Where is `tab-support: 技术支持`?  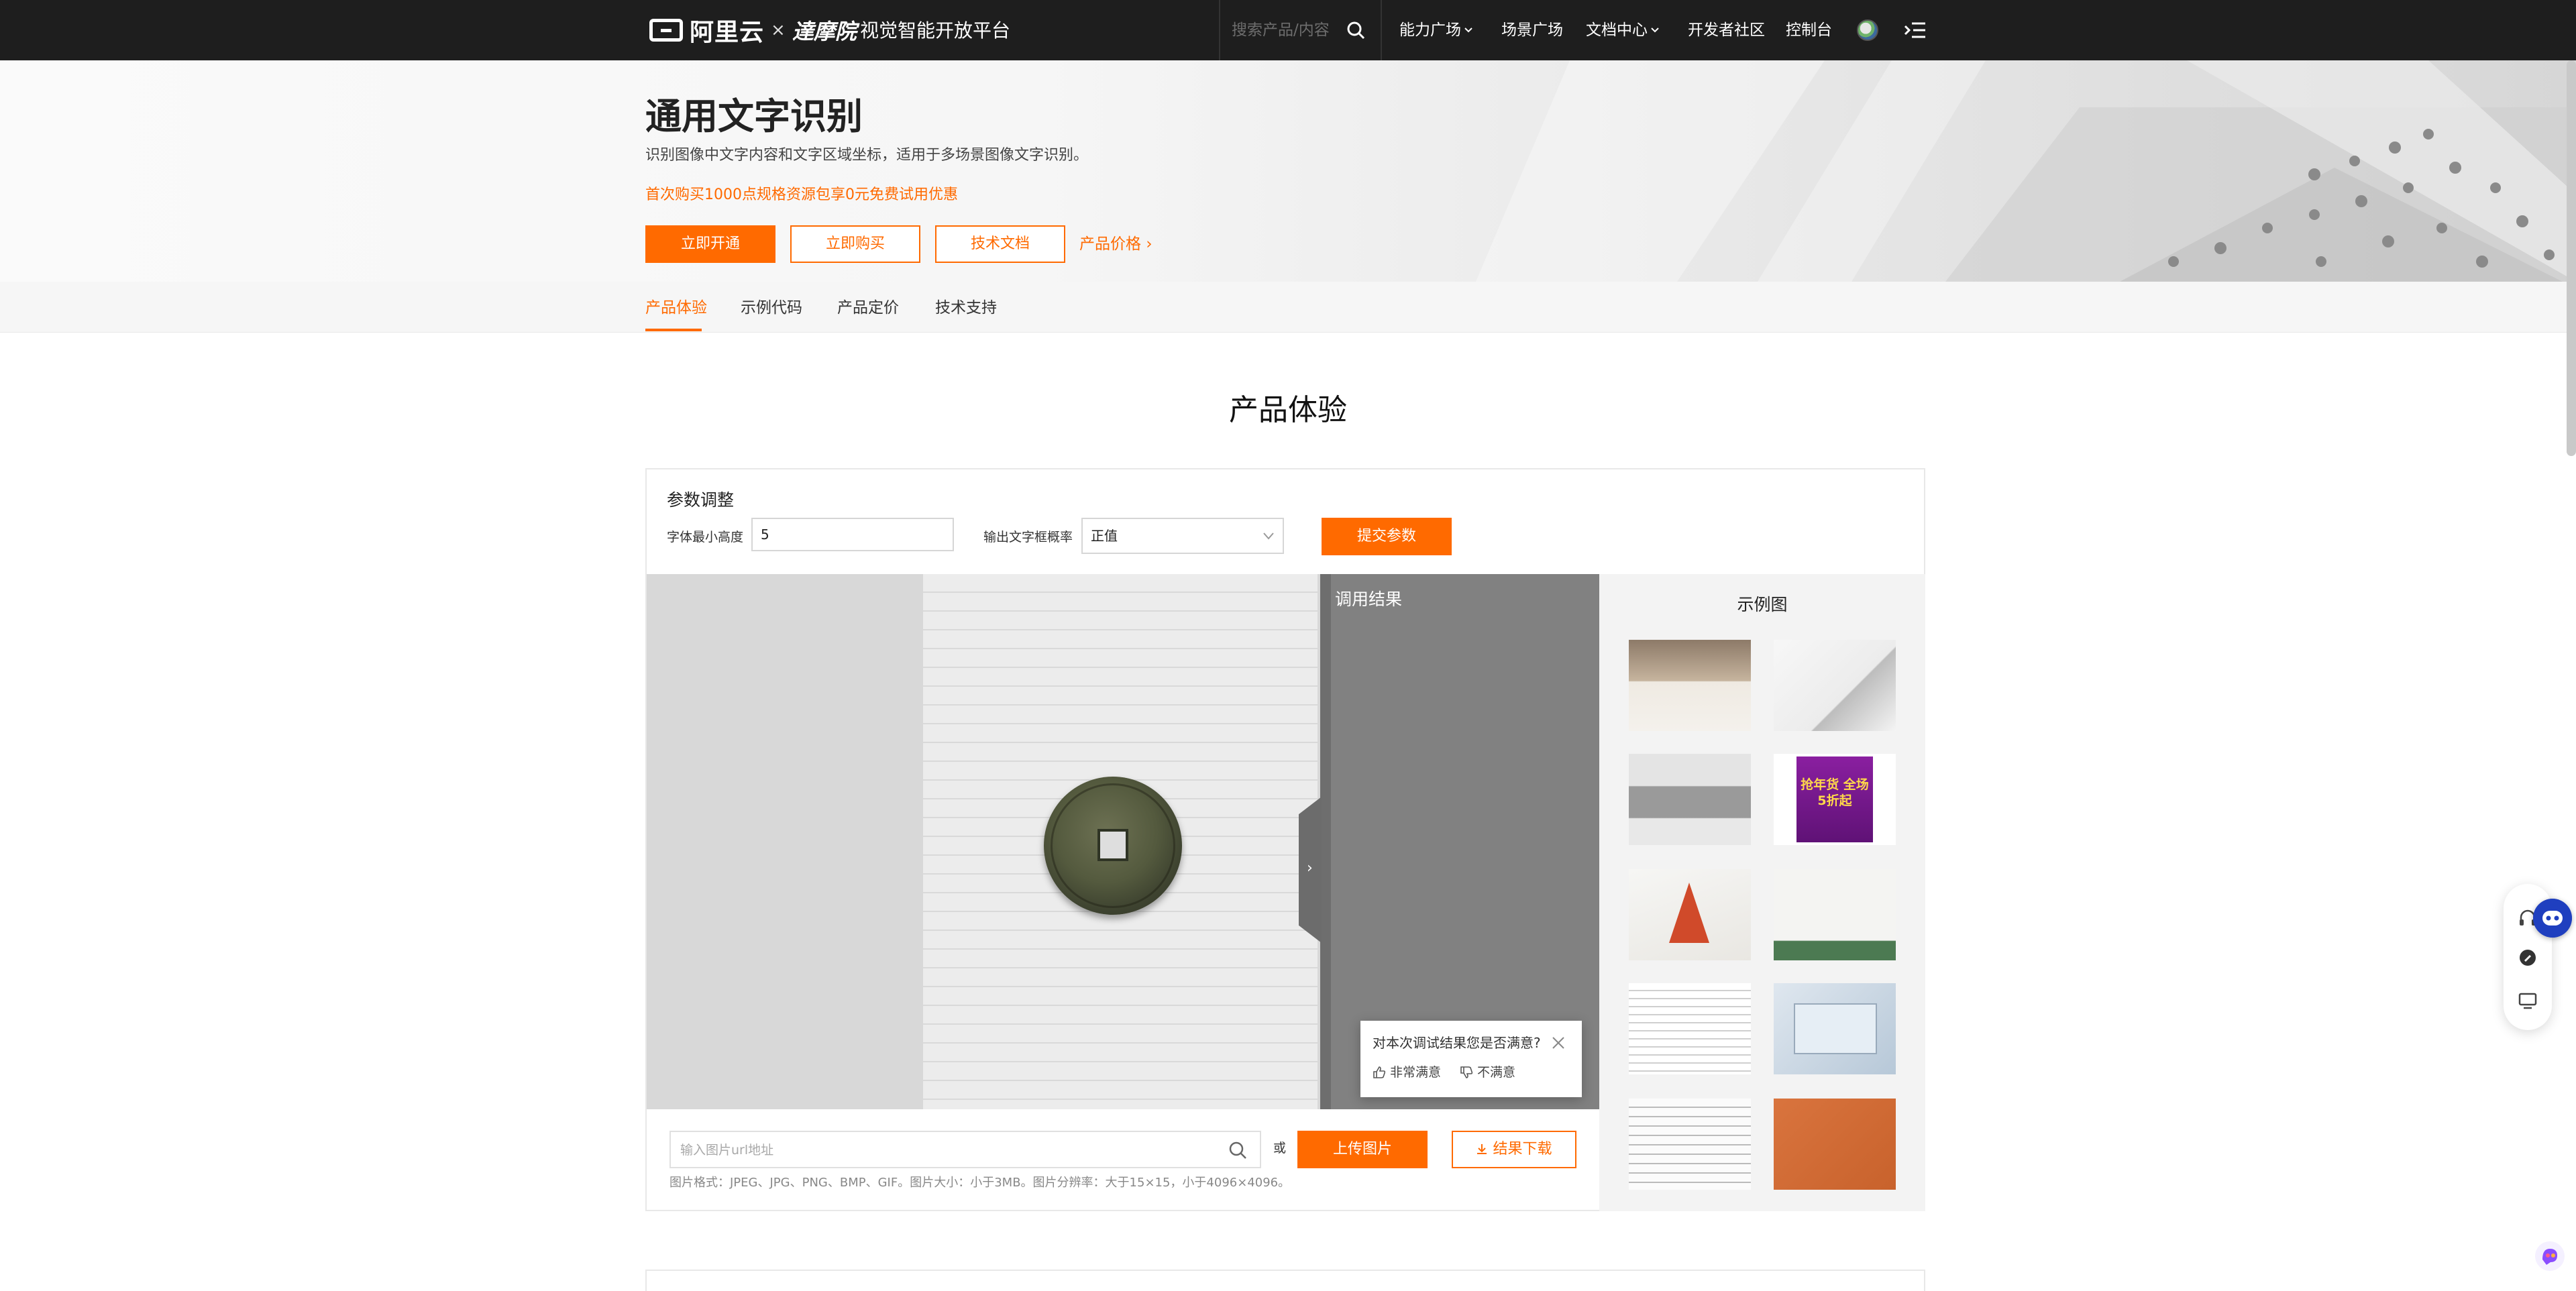 tab-support: 技术支持 is located at coordinates (966, 308).